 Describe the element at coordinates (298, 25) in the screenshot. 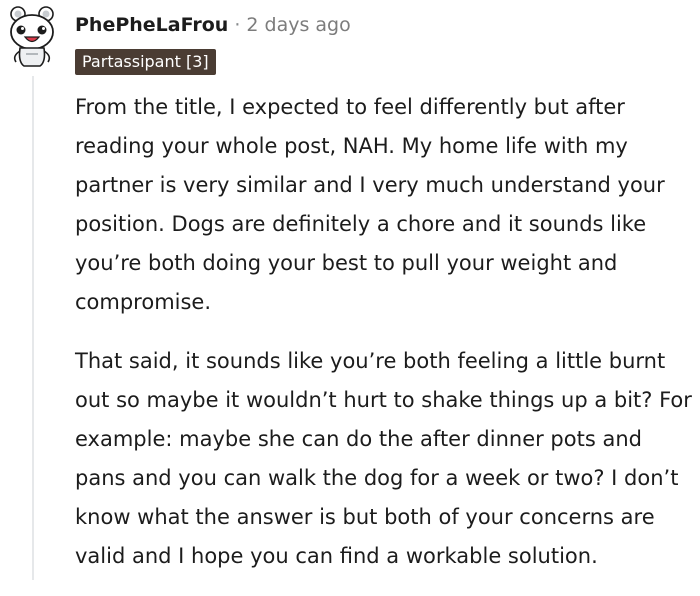

I see `timestamp: 2 days ago` at that location.